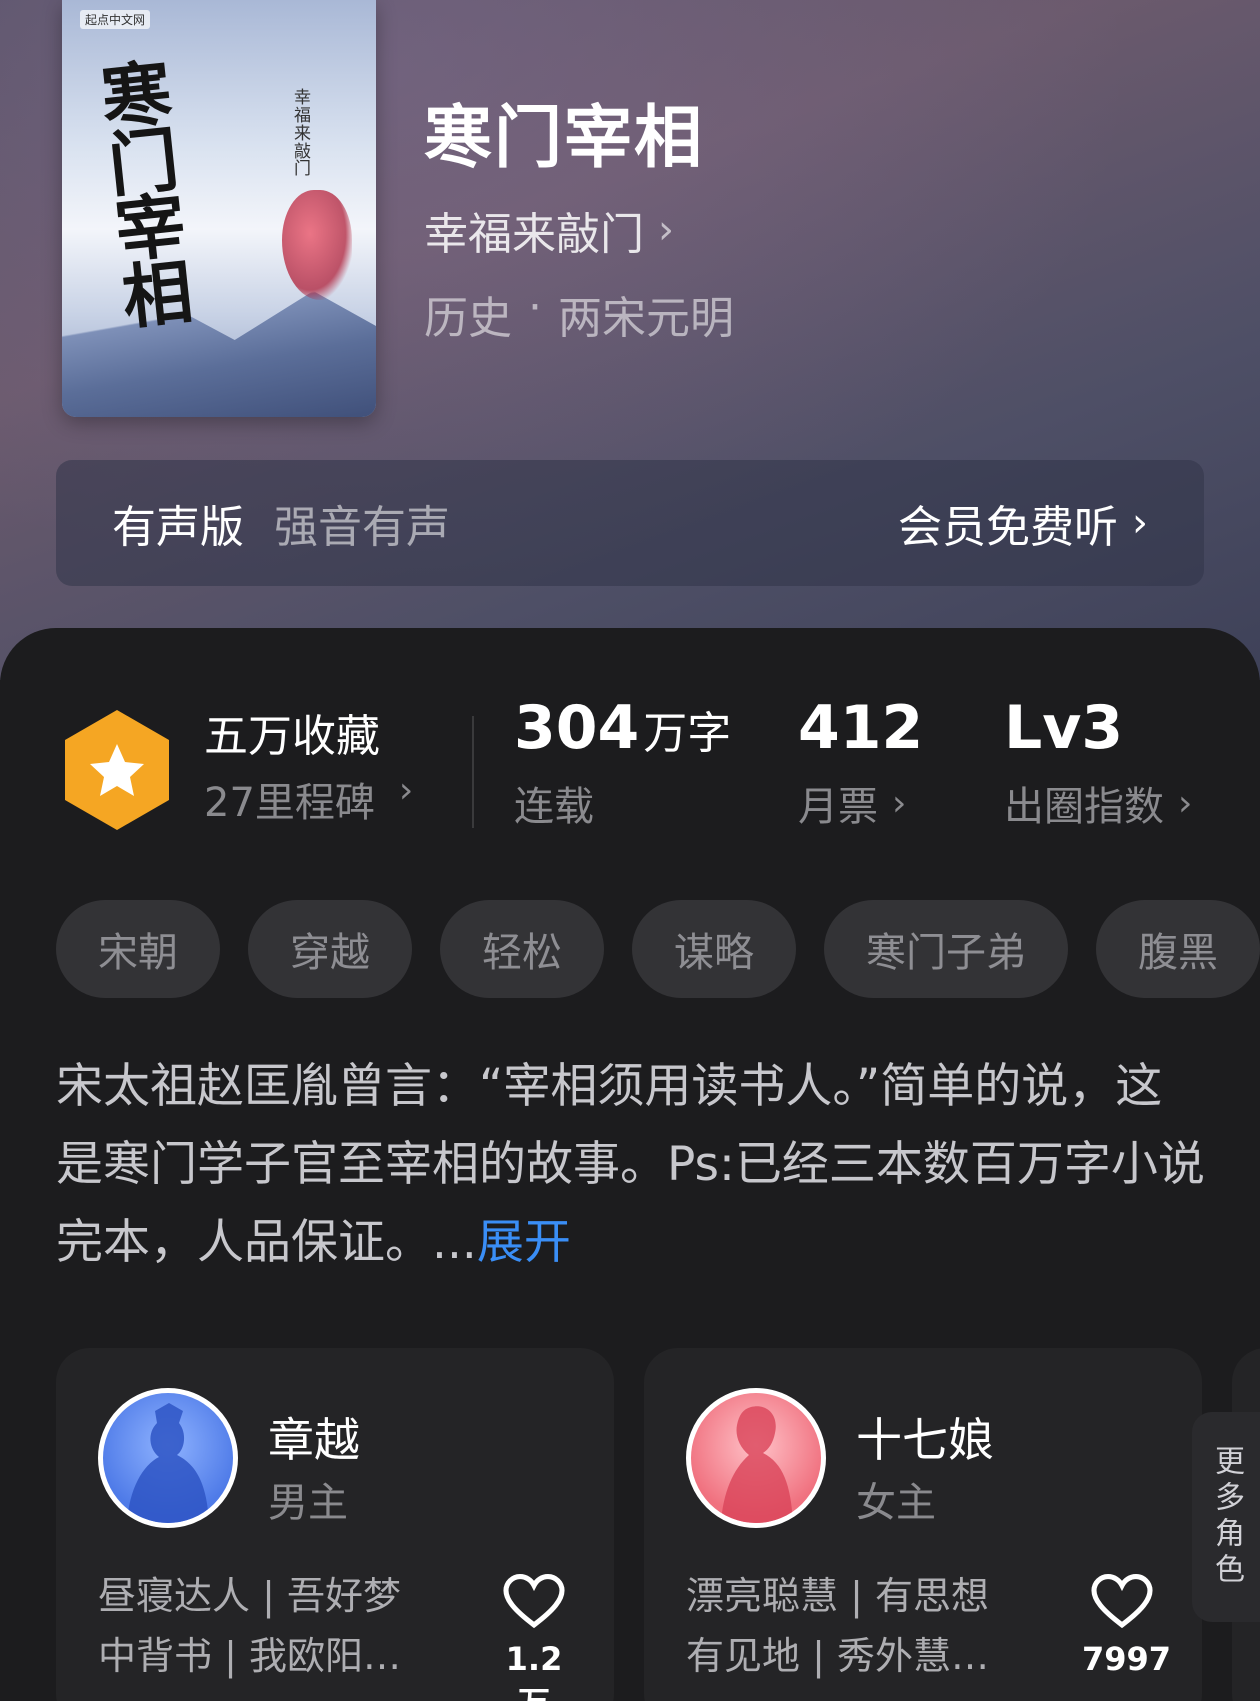 Image resolution: width=1260 pixels, height=1701 pixels. Describe the element at coordinates (630, 523) in the screenshot. I see `audiobook-bar: 有声版 强音有声 会员免费听 ›` at that location.